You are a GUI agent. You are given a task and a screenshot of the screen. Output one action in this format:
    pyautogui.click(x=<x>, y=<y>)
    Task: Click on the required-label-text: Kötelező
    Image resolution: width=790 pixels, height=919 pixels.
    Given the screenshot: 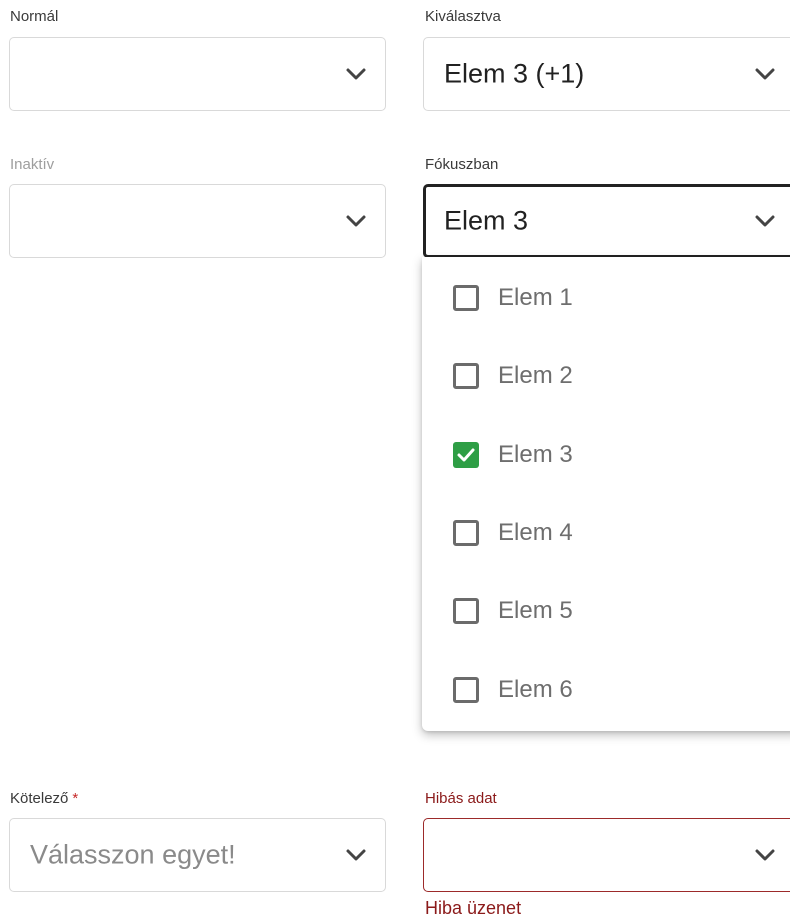 What is the action you would take?
    pyautogui.click(x=39, y=798)
    